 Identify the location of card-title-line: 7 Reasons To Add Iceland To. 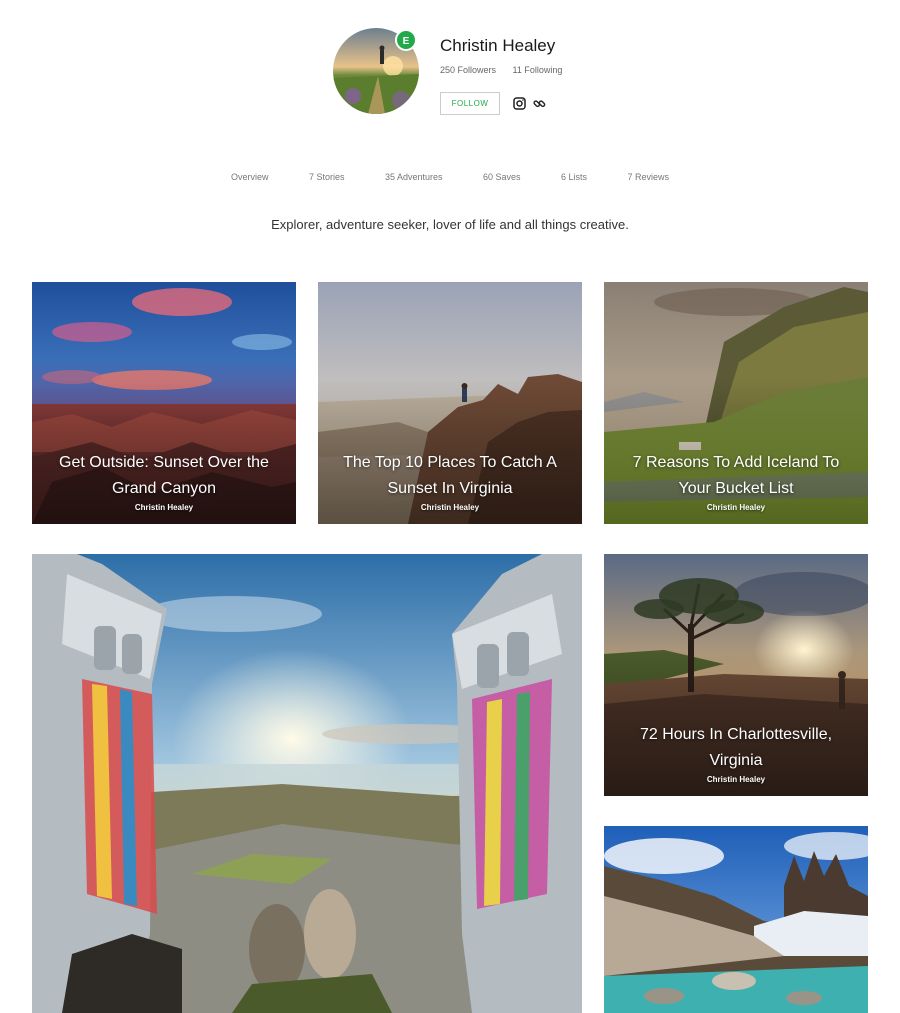
(736, 463).